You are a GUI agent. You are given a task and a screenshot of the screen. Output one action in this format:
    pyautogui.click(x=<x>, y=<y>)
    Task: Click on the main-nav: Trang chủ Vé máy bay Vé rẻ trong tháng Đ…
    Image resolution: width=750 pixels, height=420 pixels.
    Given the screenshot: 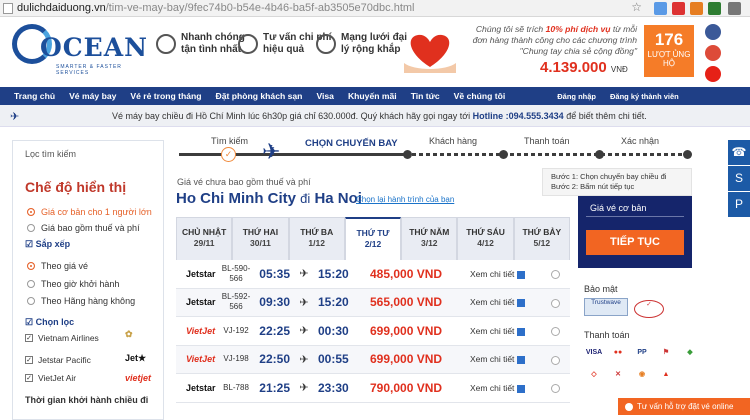 What is the action you would take?
    pyautogui.click(x=375, y=96)
    